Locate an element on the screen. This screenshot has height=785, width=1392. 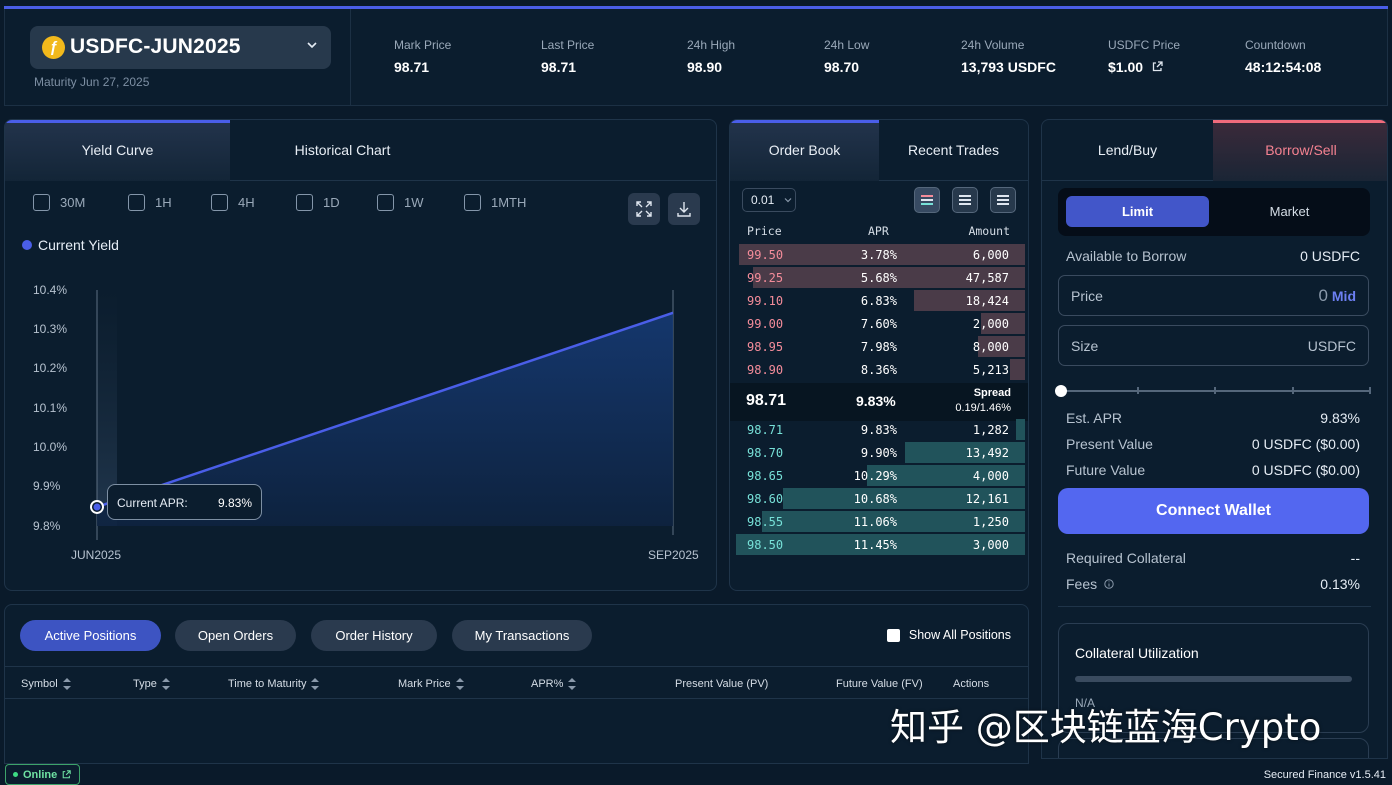
expand-button is located at coordinates (644, 209).